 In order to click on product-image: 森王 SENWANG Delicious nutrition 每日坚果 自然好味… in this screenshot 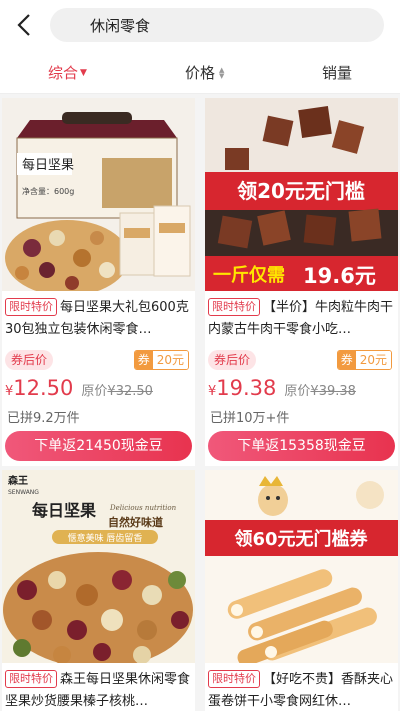, I will do `click(98, 566)`.